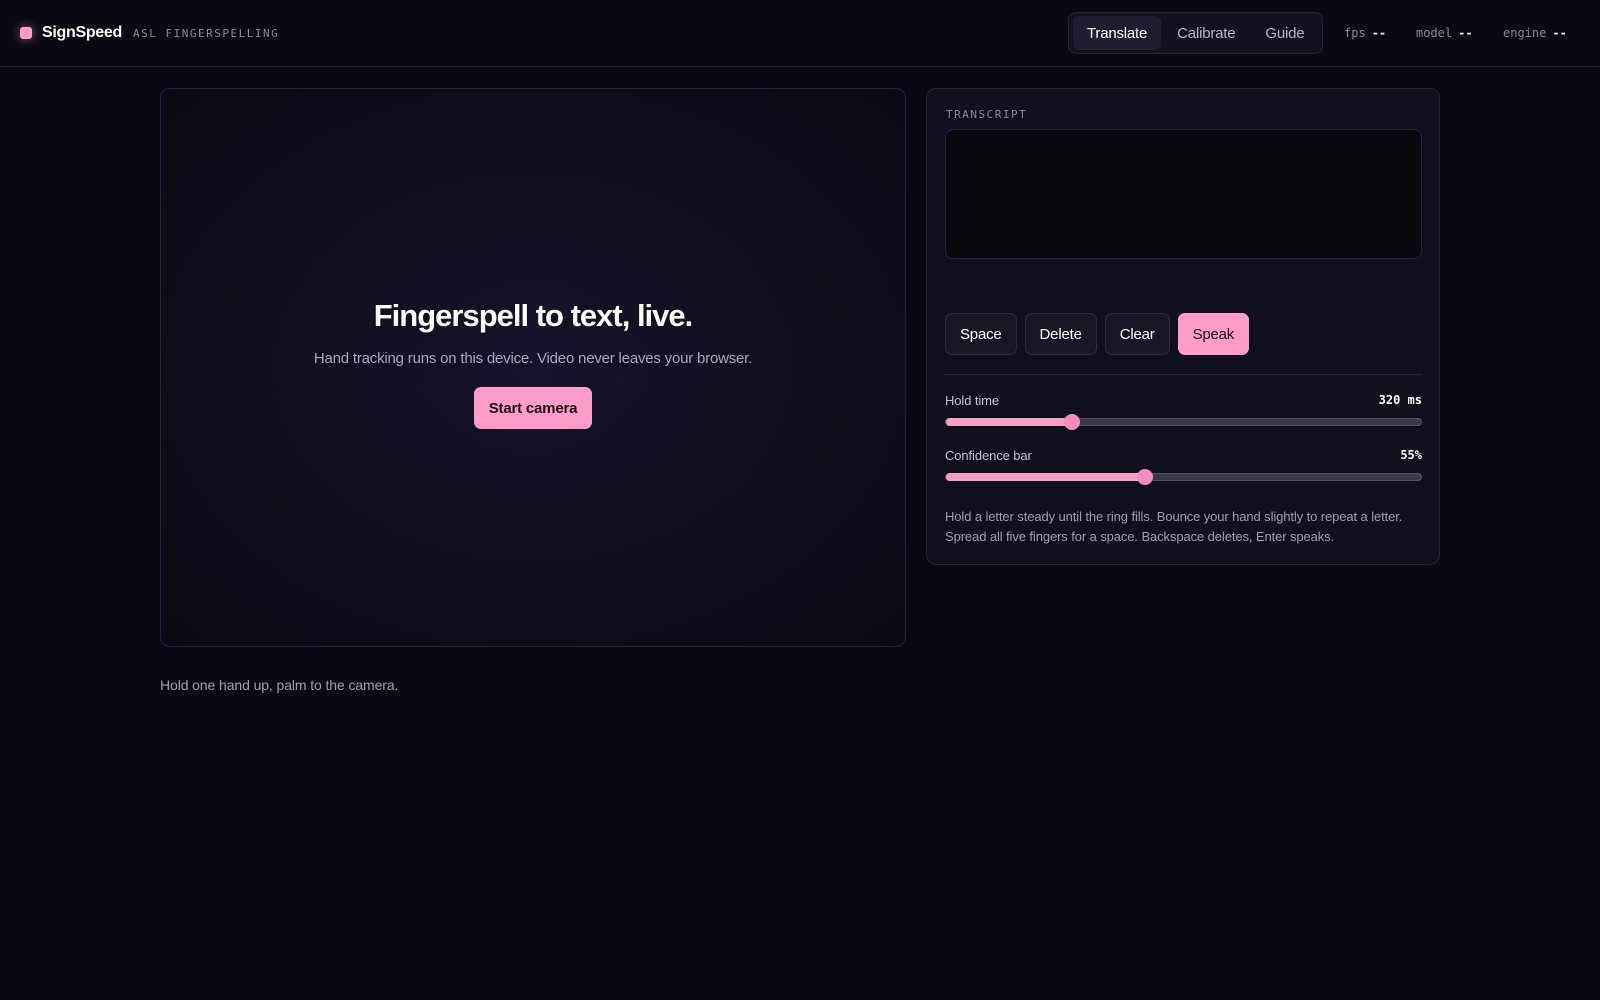 This screenshot has height=1000, width=1600. Describe the element at coordinates (1355, 33) in the screenshot. I see `stat-fps-label: fps` at that location.